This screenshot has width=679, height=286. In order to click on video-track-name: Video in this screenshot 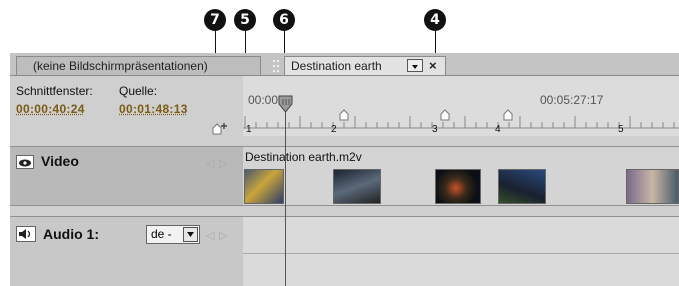, I will do `click(60, 161)`.